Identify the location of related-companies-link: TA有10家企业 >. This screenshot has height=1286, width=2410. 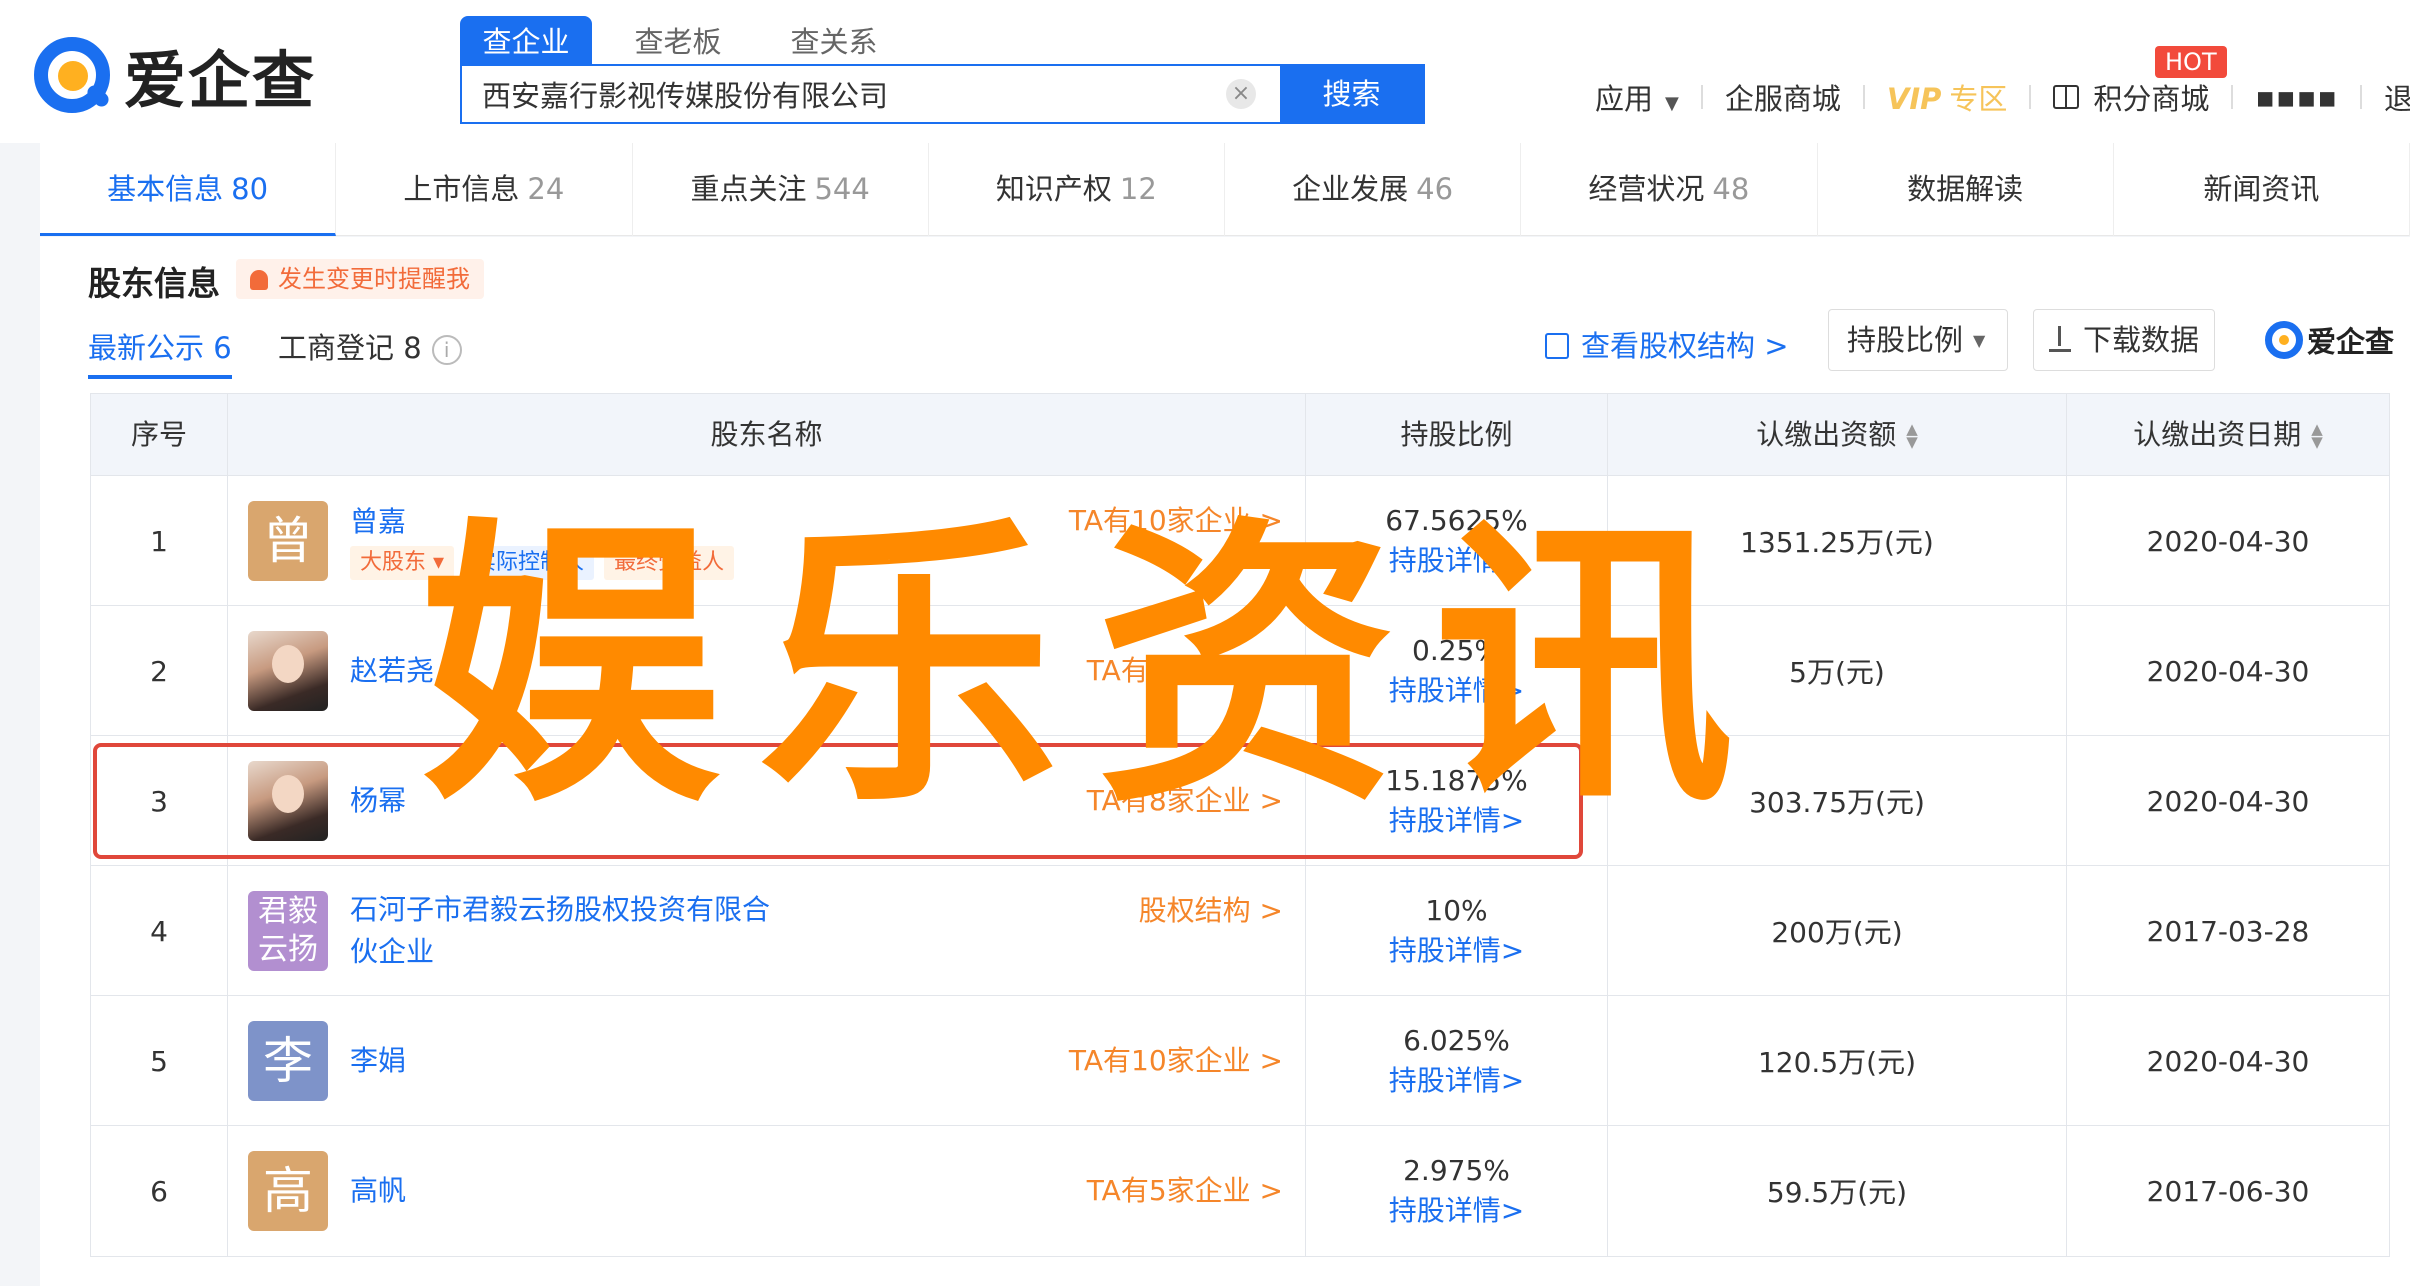
(1176, 1061).